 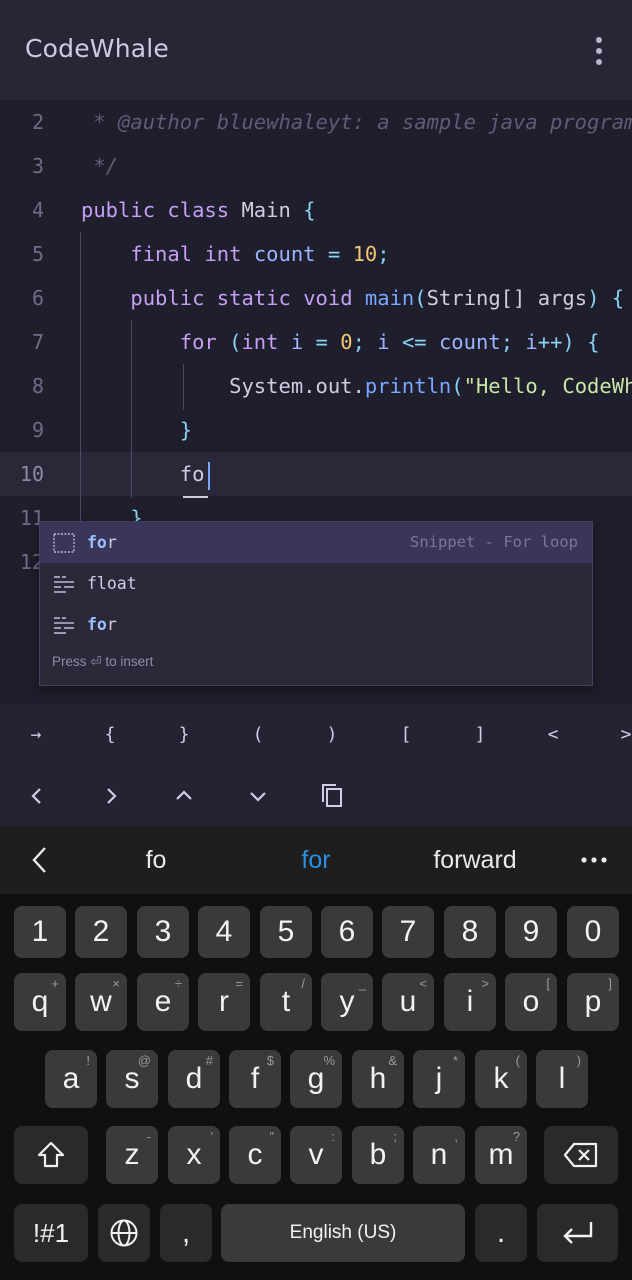 I want to click on line-code: public class Main {, so click(x=198, y=210).